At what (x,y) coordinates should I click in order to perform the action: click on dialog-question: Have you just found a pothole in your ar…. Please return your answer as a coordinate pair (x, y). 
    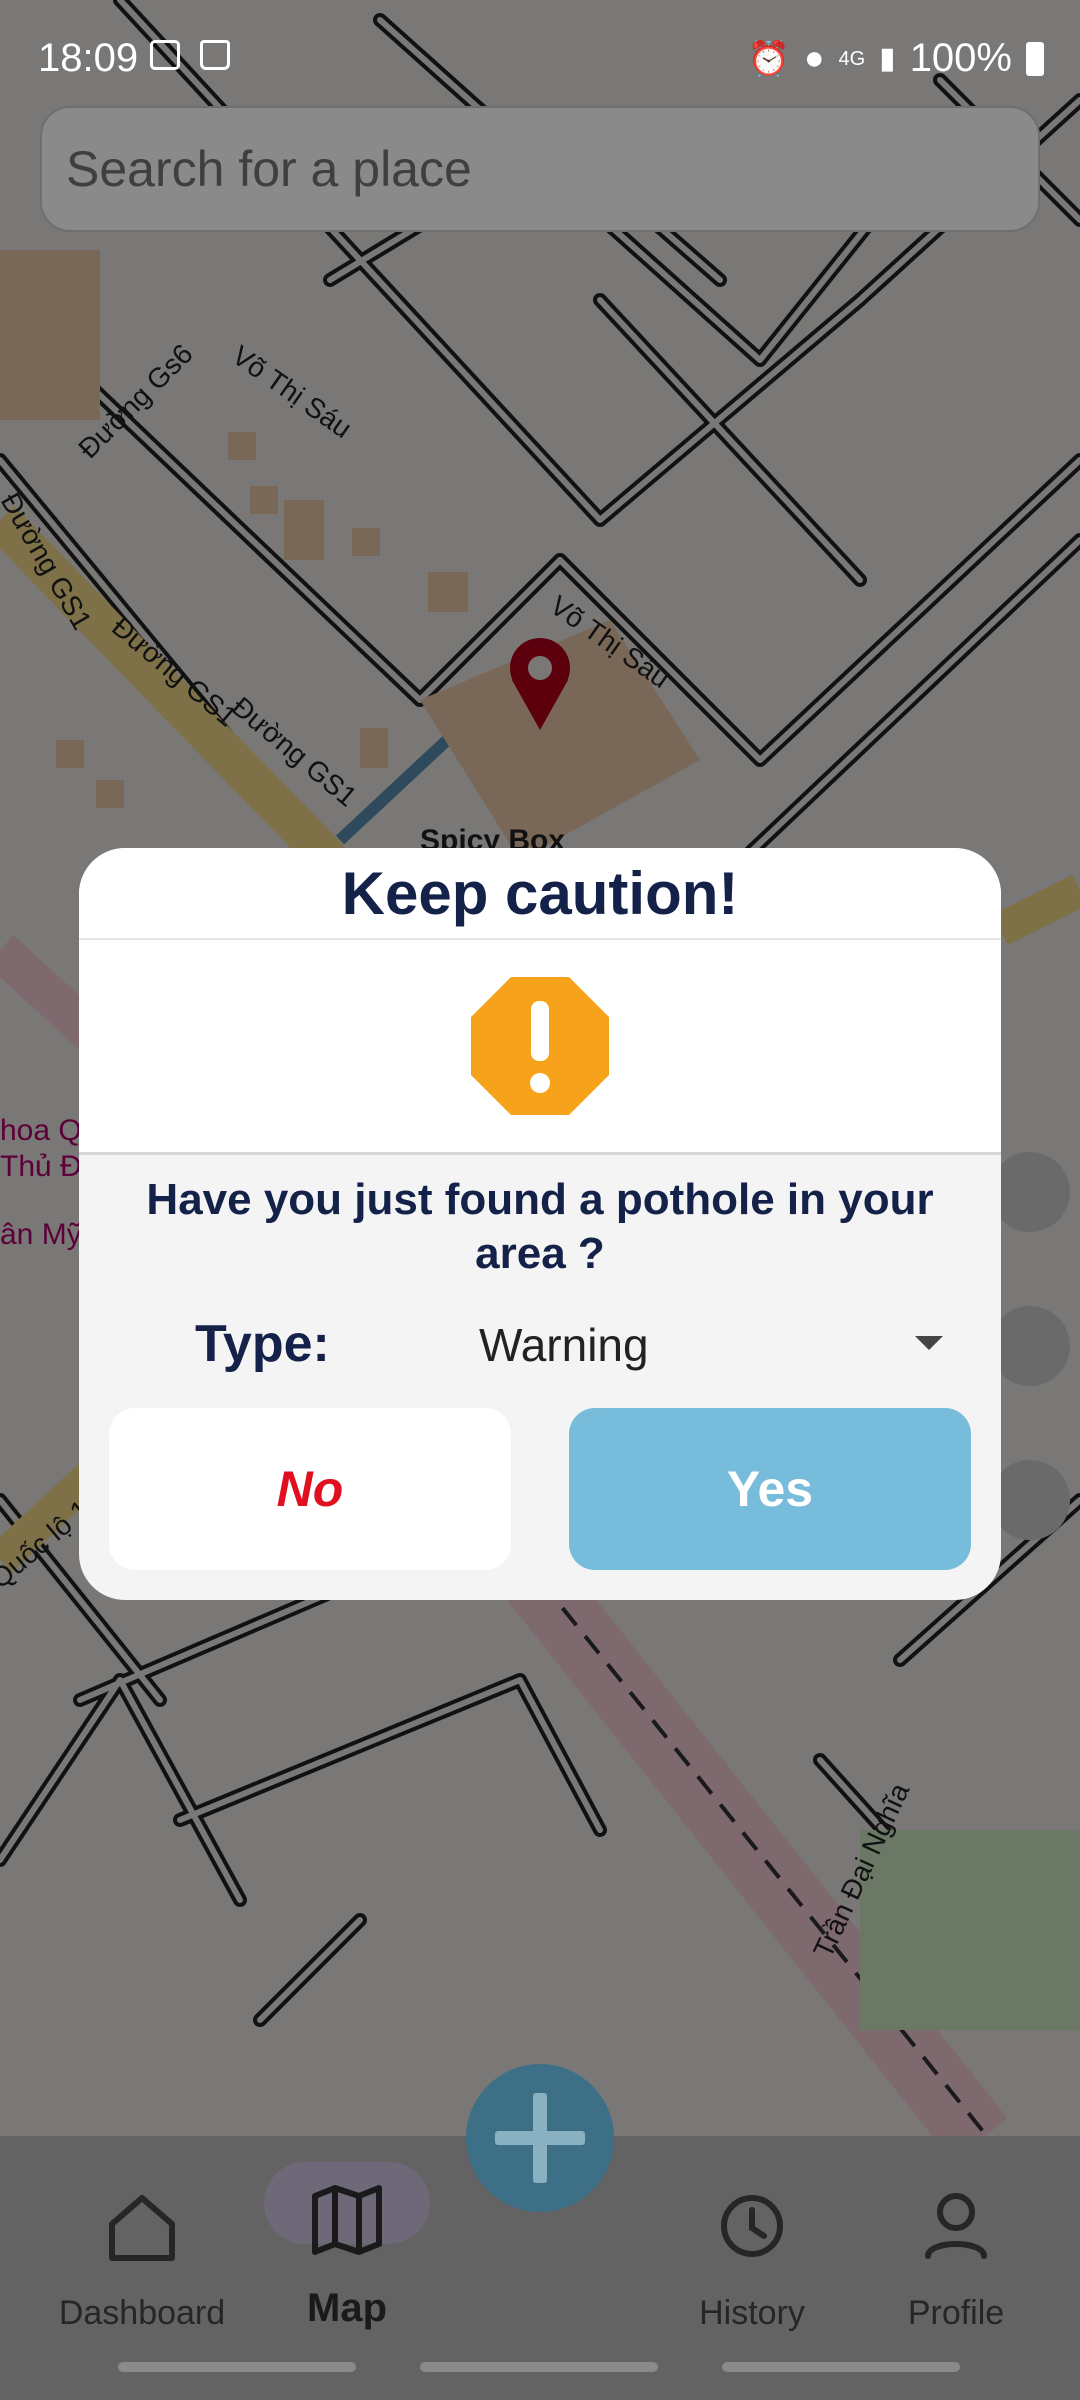
    Looking at the image, I should click on (540, 1226).